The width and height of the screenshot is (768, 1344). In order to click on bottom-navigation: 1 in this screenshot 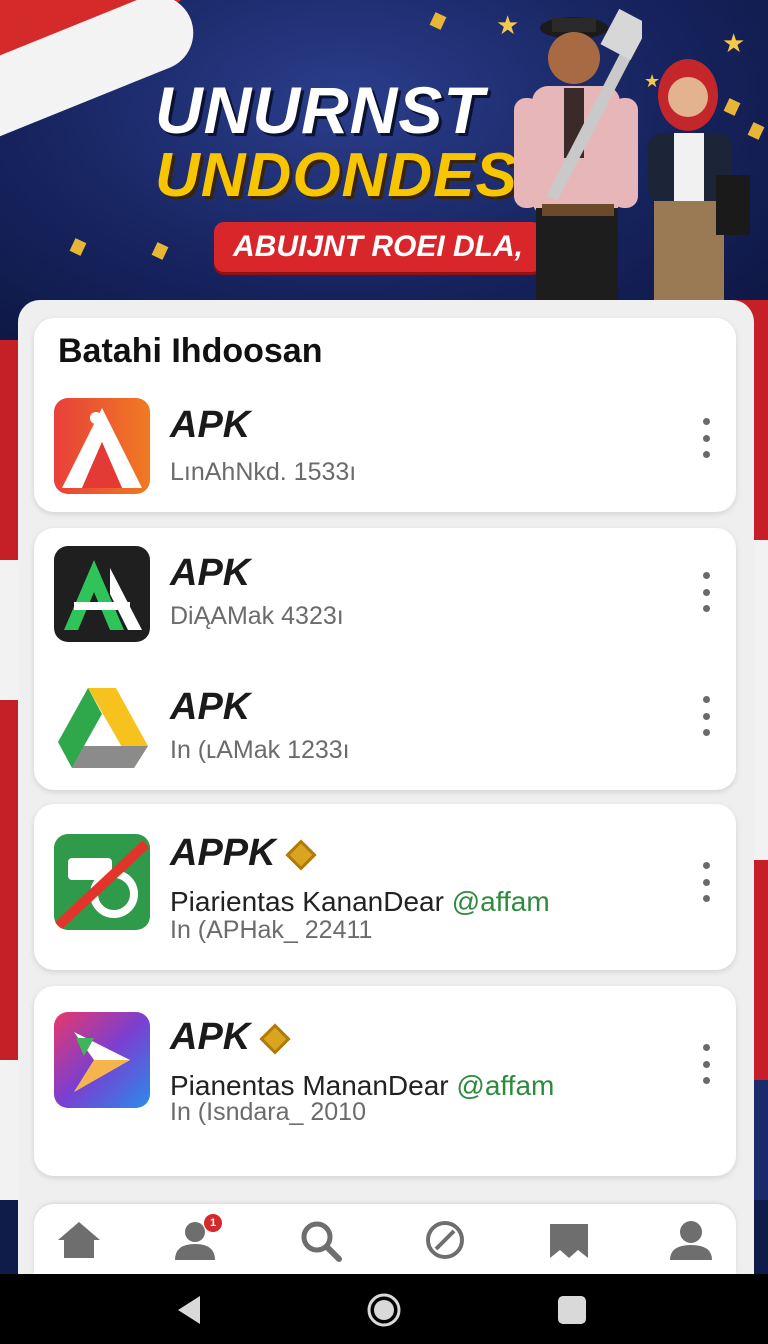, I will do `click(385, 1239)`.